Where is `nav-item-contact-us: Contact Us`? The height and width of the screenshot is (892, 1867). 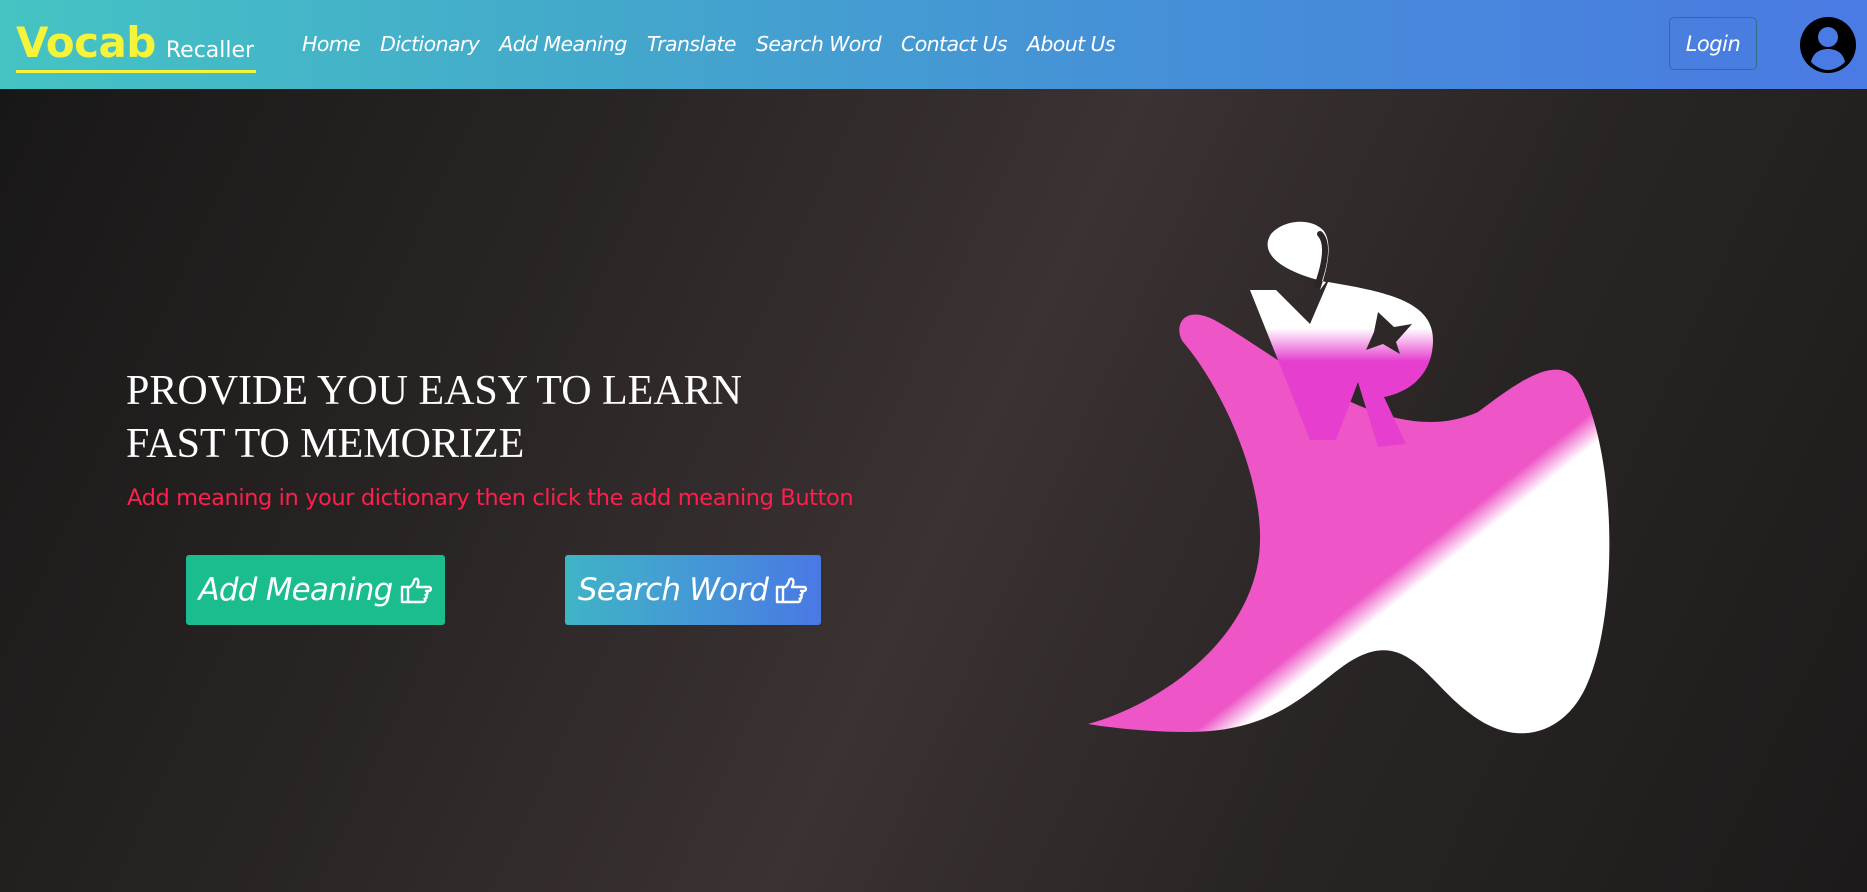
nav-item-contact-us: Contact Us is located at coordinates (954, 44).